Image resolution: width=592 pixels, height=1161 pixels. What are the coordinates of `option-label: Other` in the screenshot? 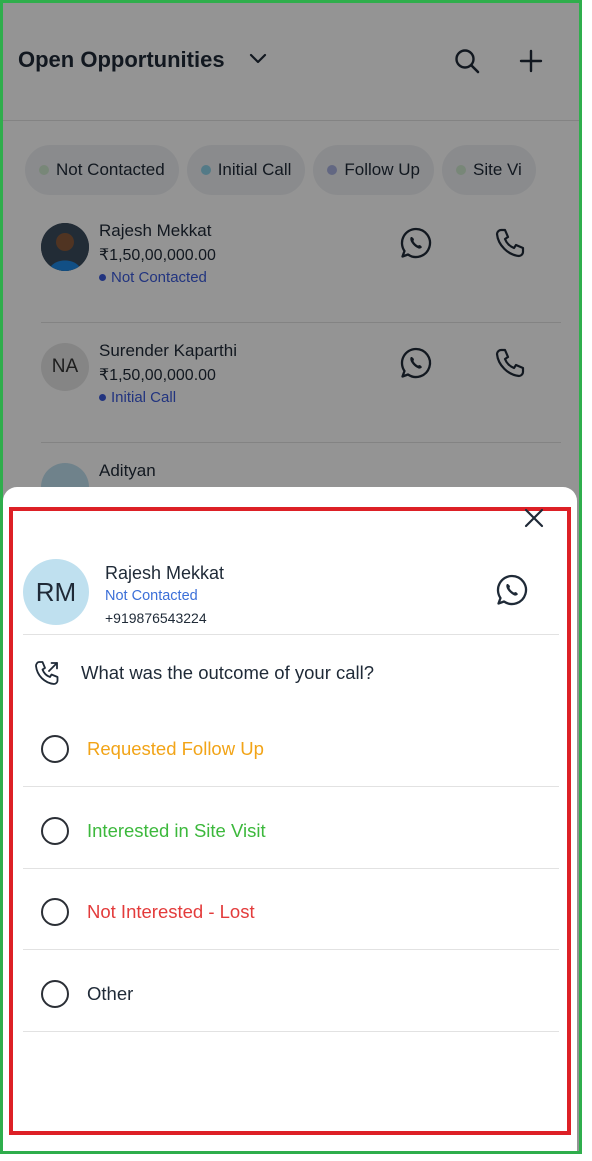 It's located at (110, 993).